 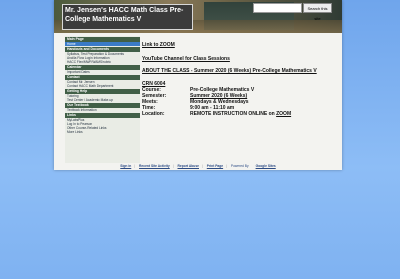 What do you see at coordinates (153, 114) in the screenshot?
I see `location-label: Location:` at bounding box center [153, 114].